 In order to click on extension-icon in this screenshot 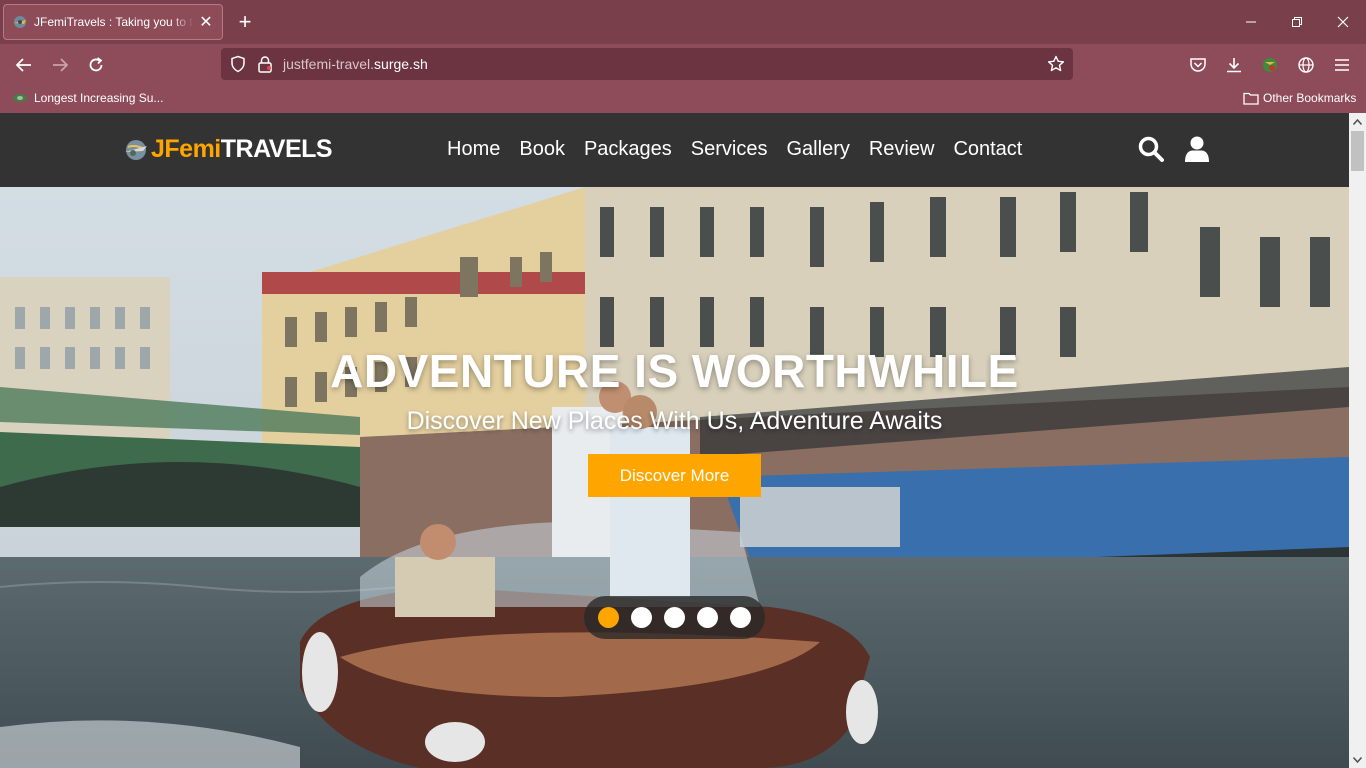, I will do `click(1270, 65)`.